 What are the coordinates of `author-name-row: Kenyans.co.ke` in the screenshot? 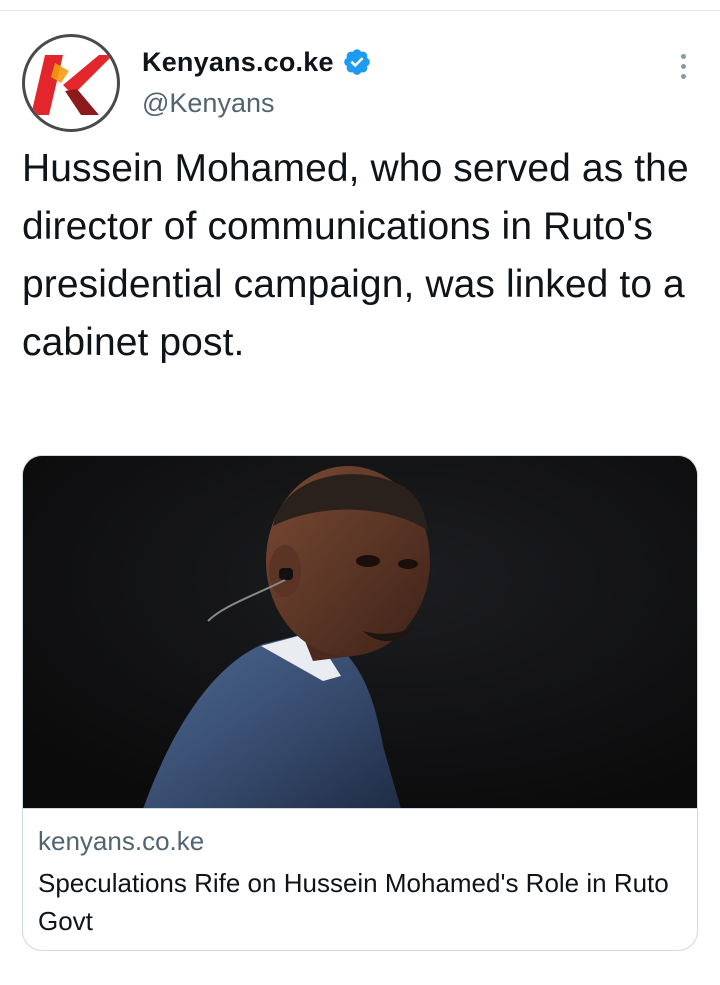 It's located at (257, 62).